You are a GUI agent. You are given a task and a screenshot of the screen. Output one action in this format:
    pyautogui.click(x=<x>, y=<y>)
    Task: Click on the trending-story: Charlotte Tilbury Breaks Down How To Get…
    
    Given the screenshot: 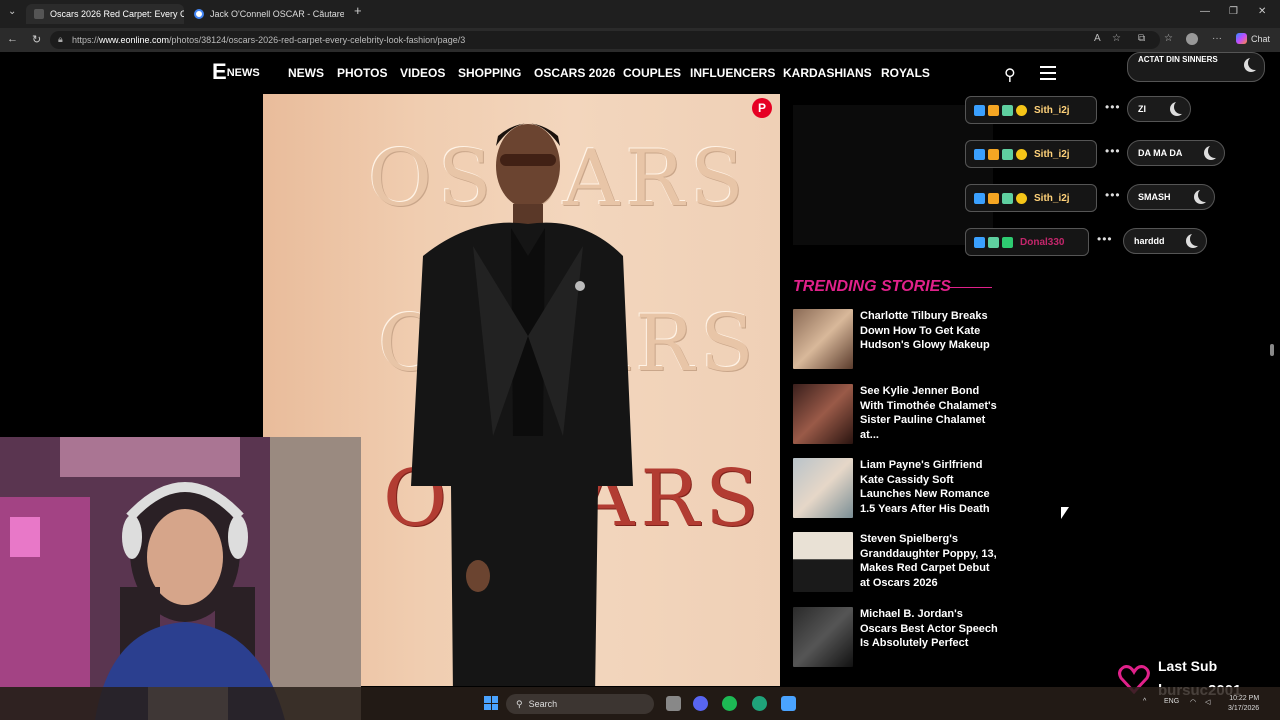 What is the action you would take?
    pyautogui.click(x=895, y=339)
    